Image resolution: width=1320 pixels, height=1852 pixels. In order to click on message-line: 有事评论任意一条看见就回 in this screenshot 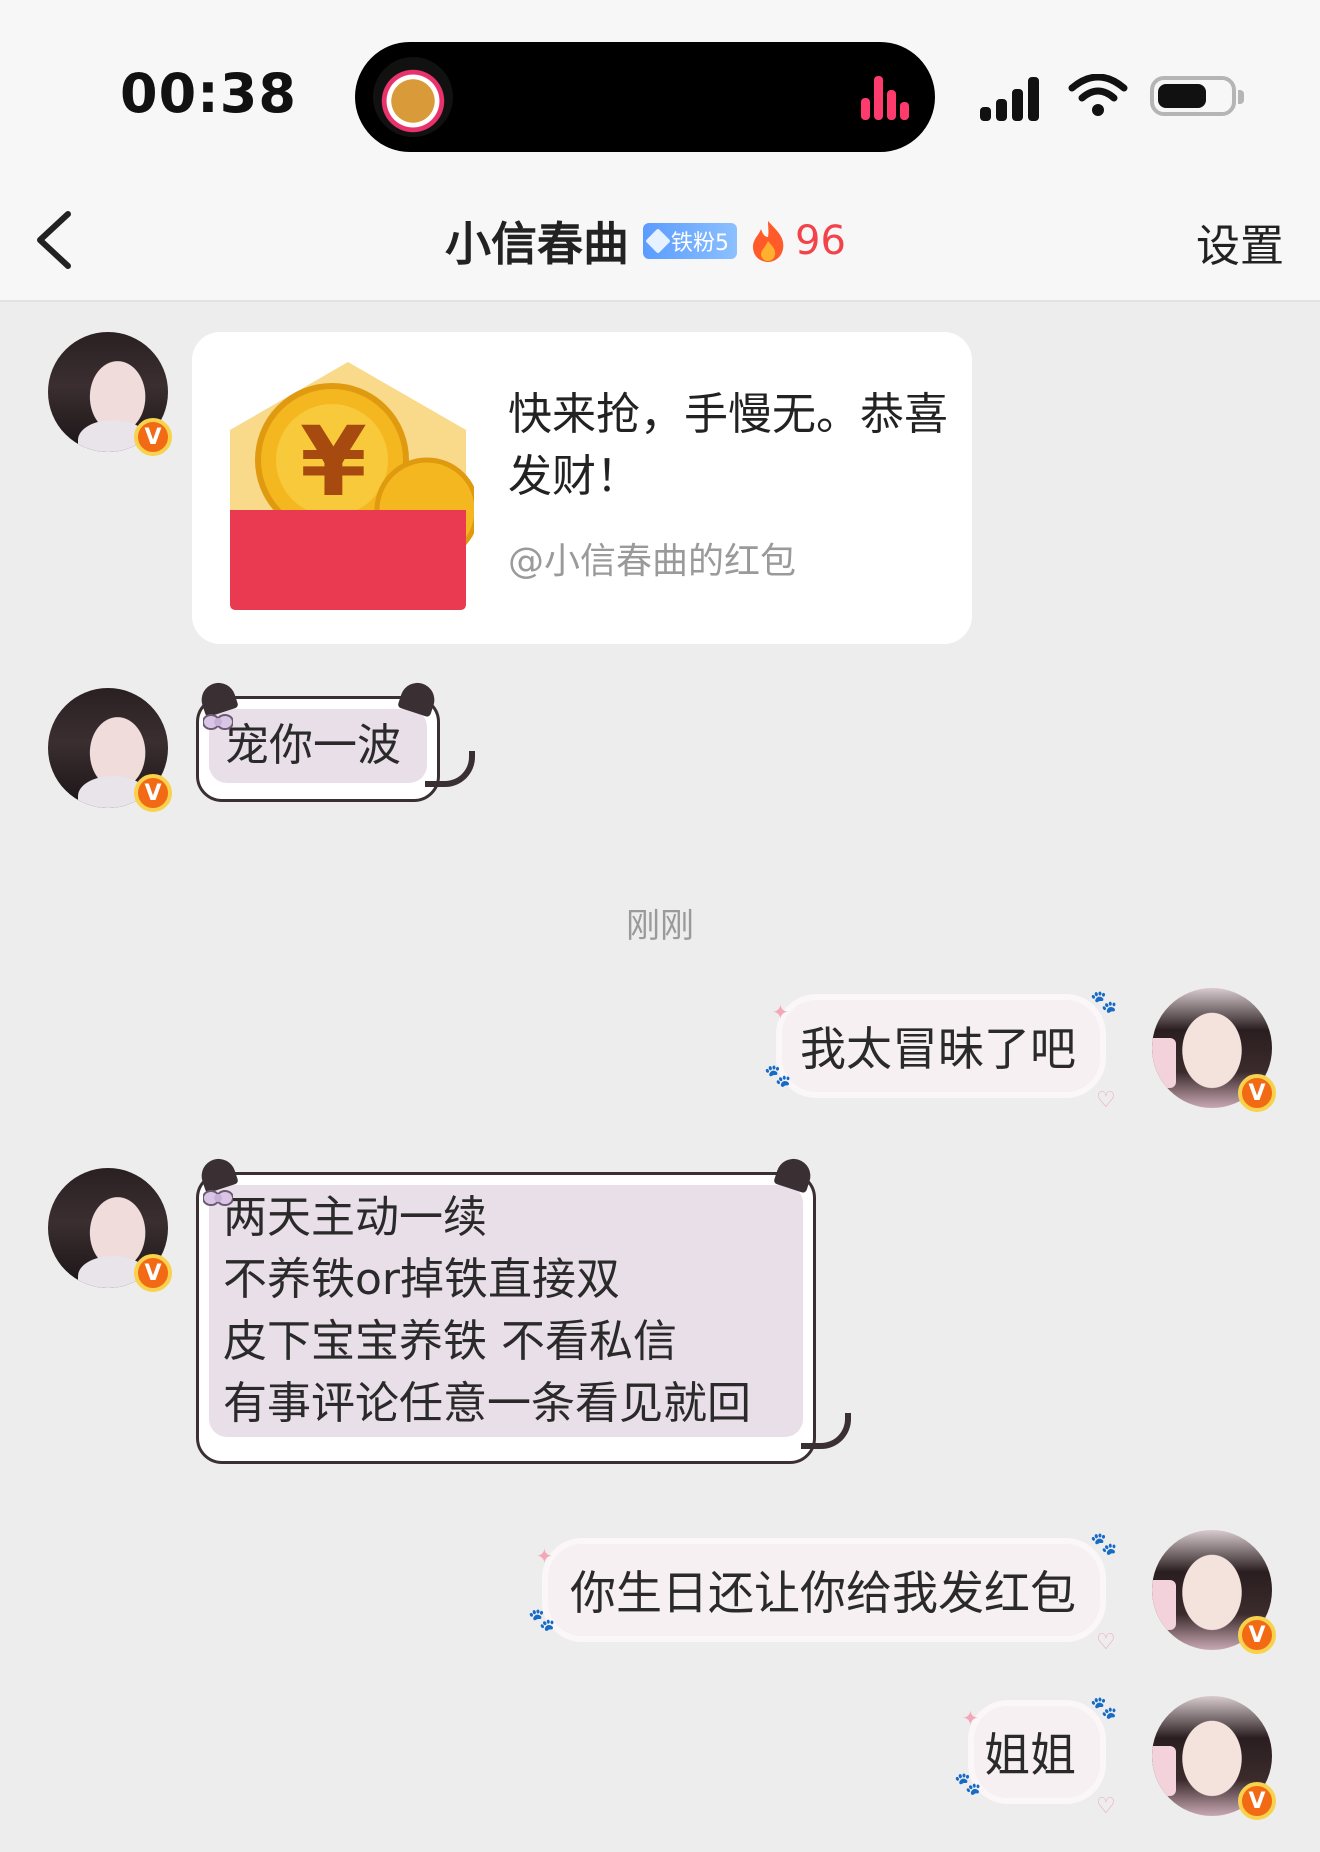, I will do `click(487, 1403)`.